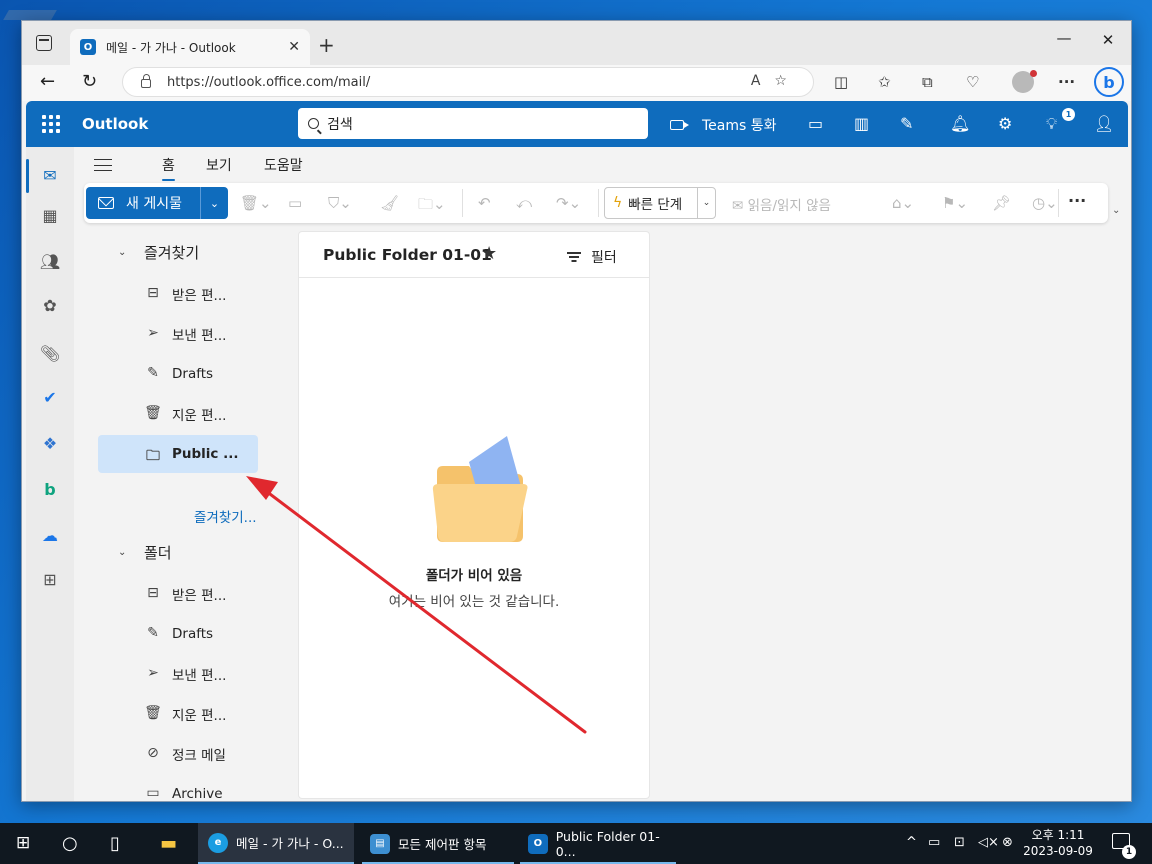 Image resolution: width=1152 pixels, height=864 pixels. I want to click on folders-header: 폴더, so click(158, 552).